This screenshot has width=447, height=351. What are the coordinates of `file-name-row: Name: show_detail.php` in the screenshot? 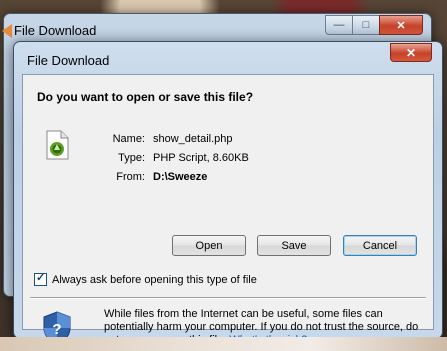 It's located at (168, 139).